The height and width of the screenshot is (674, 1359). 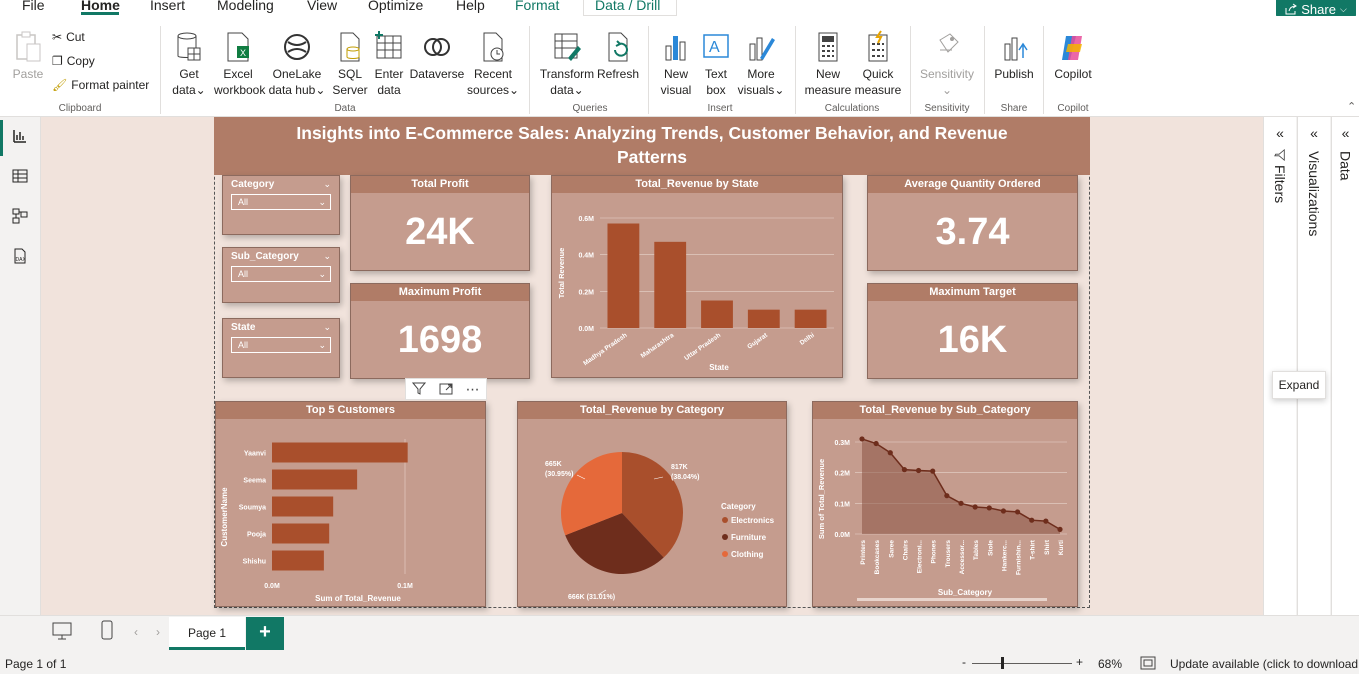 I want to click on refresh-button: Refresh, so click(x=618, y=56).